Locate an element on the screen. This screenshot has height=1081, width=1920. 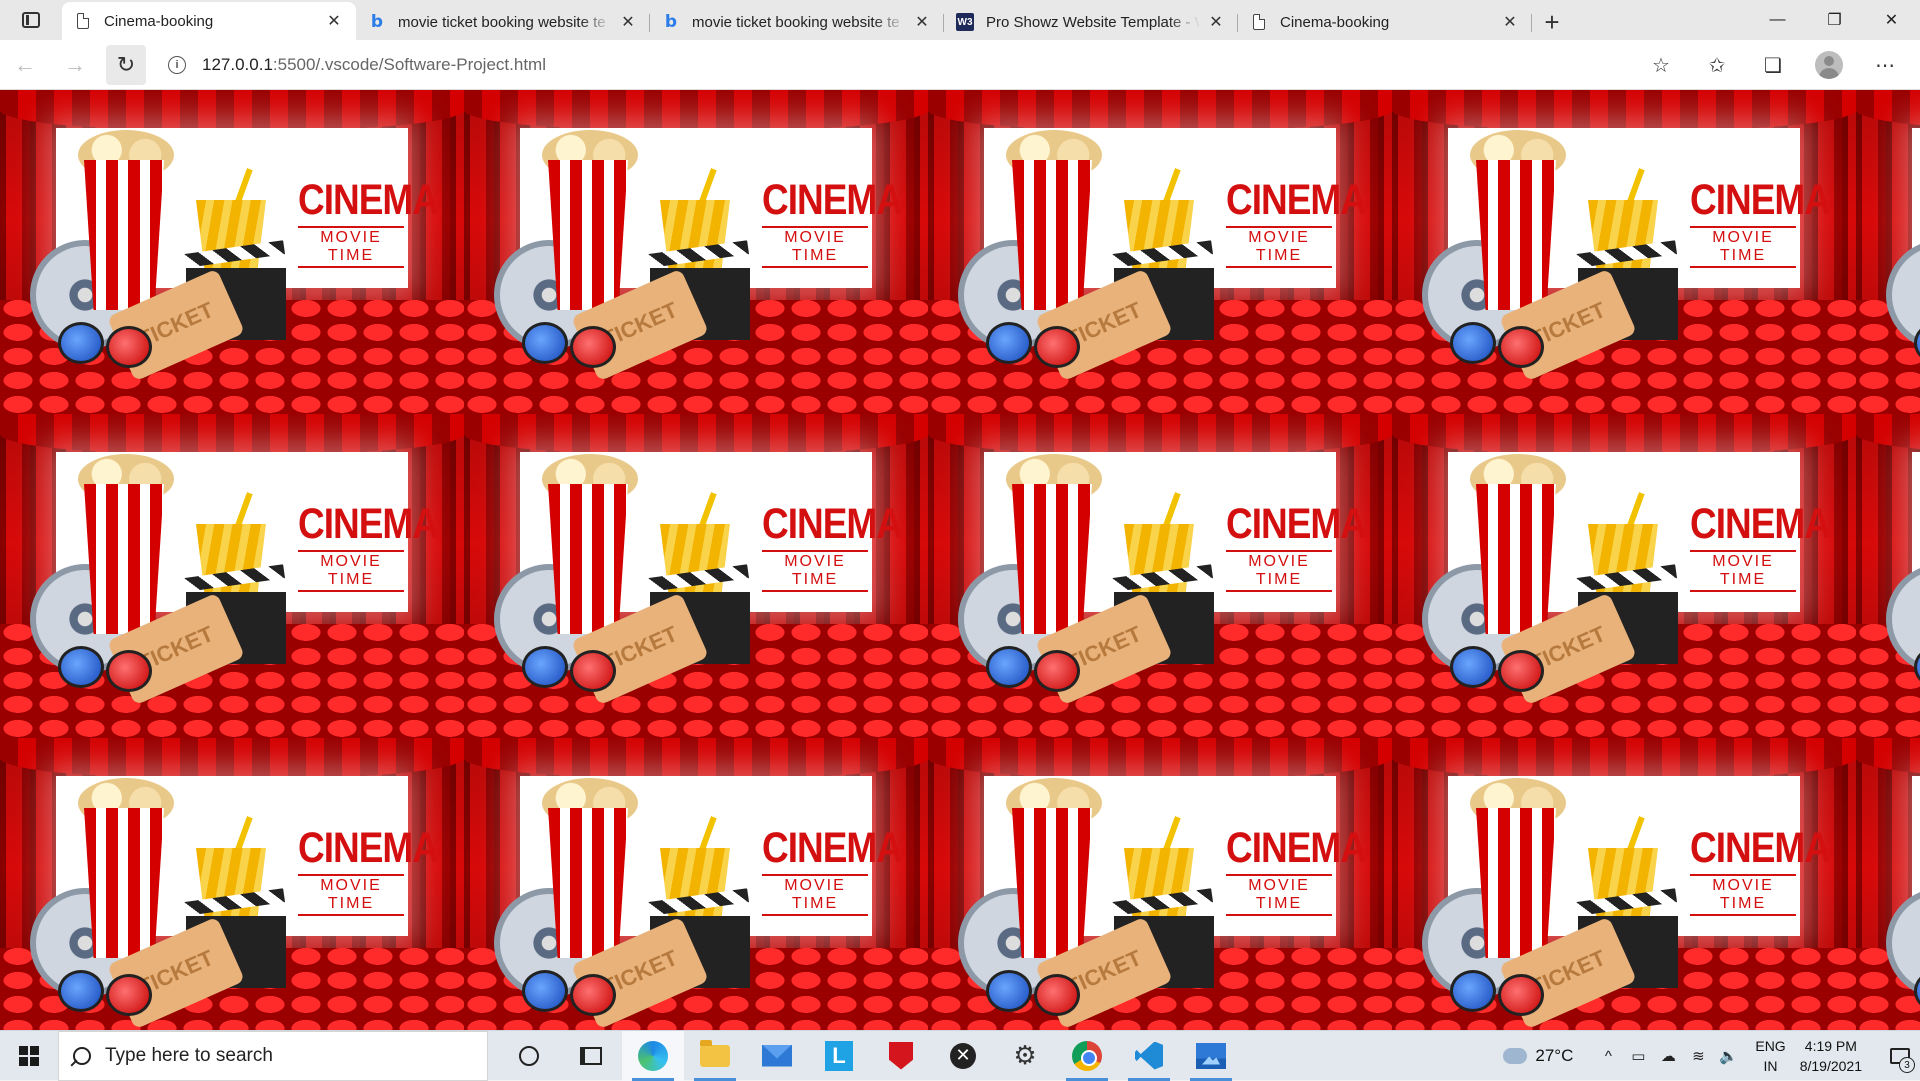
back-button: ← is located at coordinates (25, 65).